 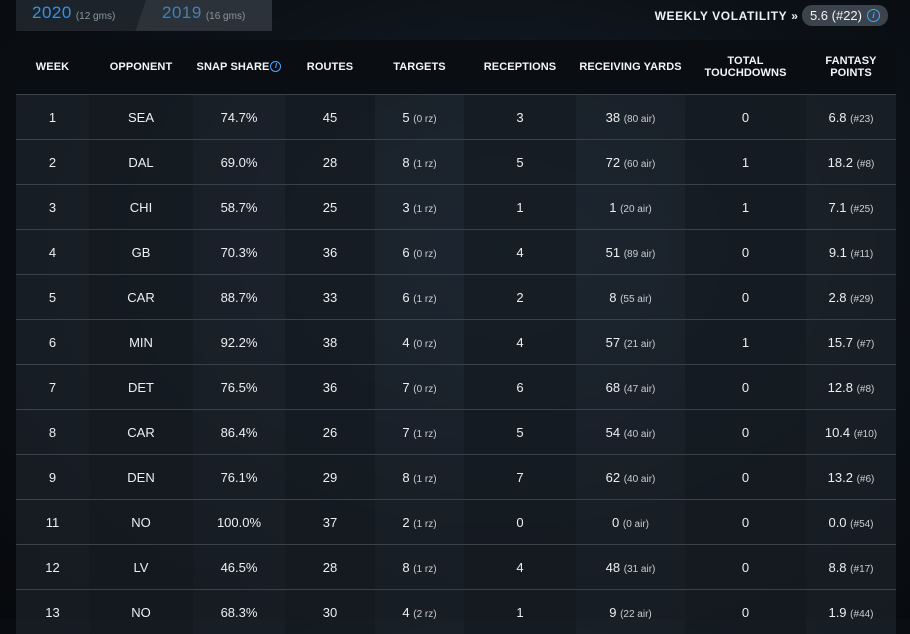 I want to click on touchdowns-cell: 1, so click(x=745, y=207).